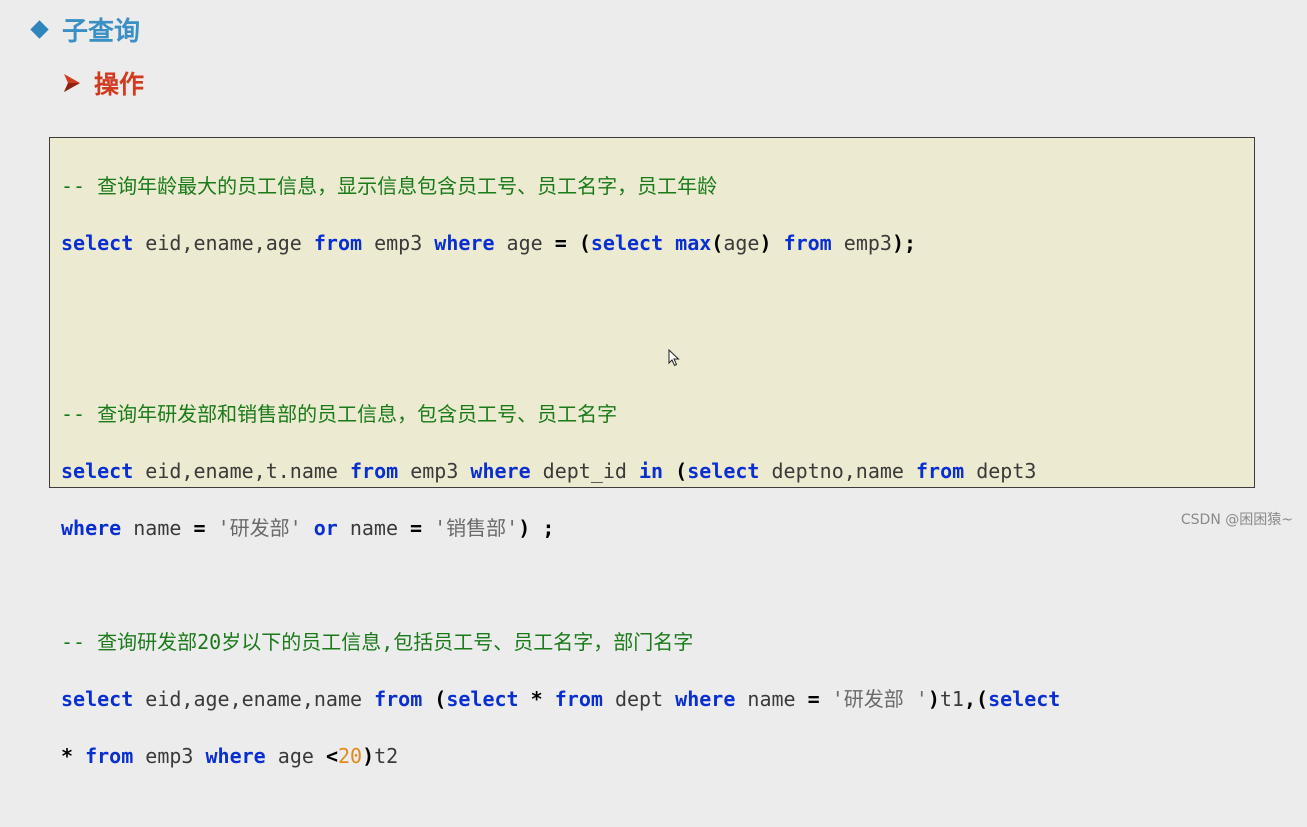 This screenshot has width=1307, height=827. I want to click on string-literal: '研发部 ', so click(879, 698).